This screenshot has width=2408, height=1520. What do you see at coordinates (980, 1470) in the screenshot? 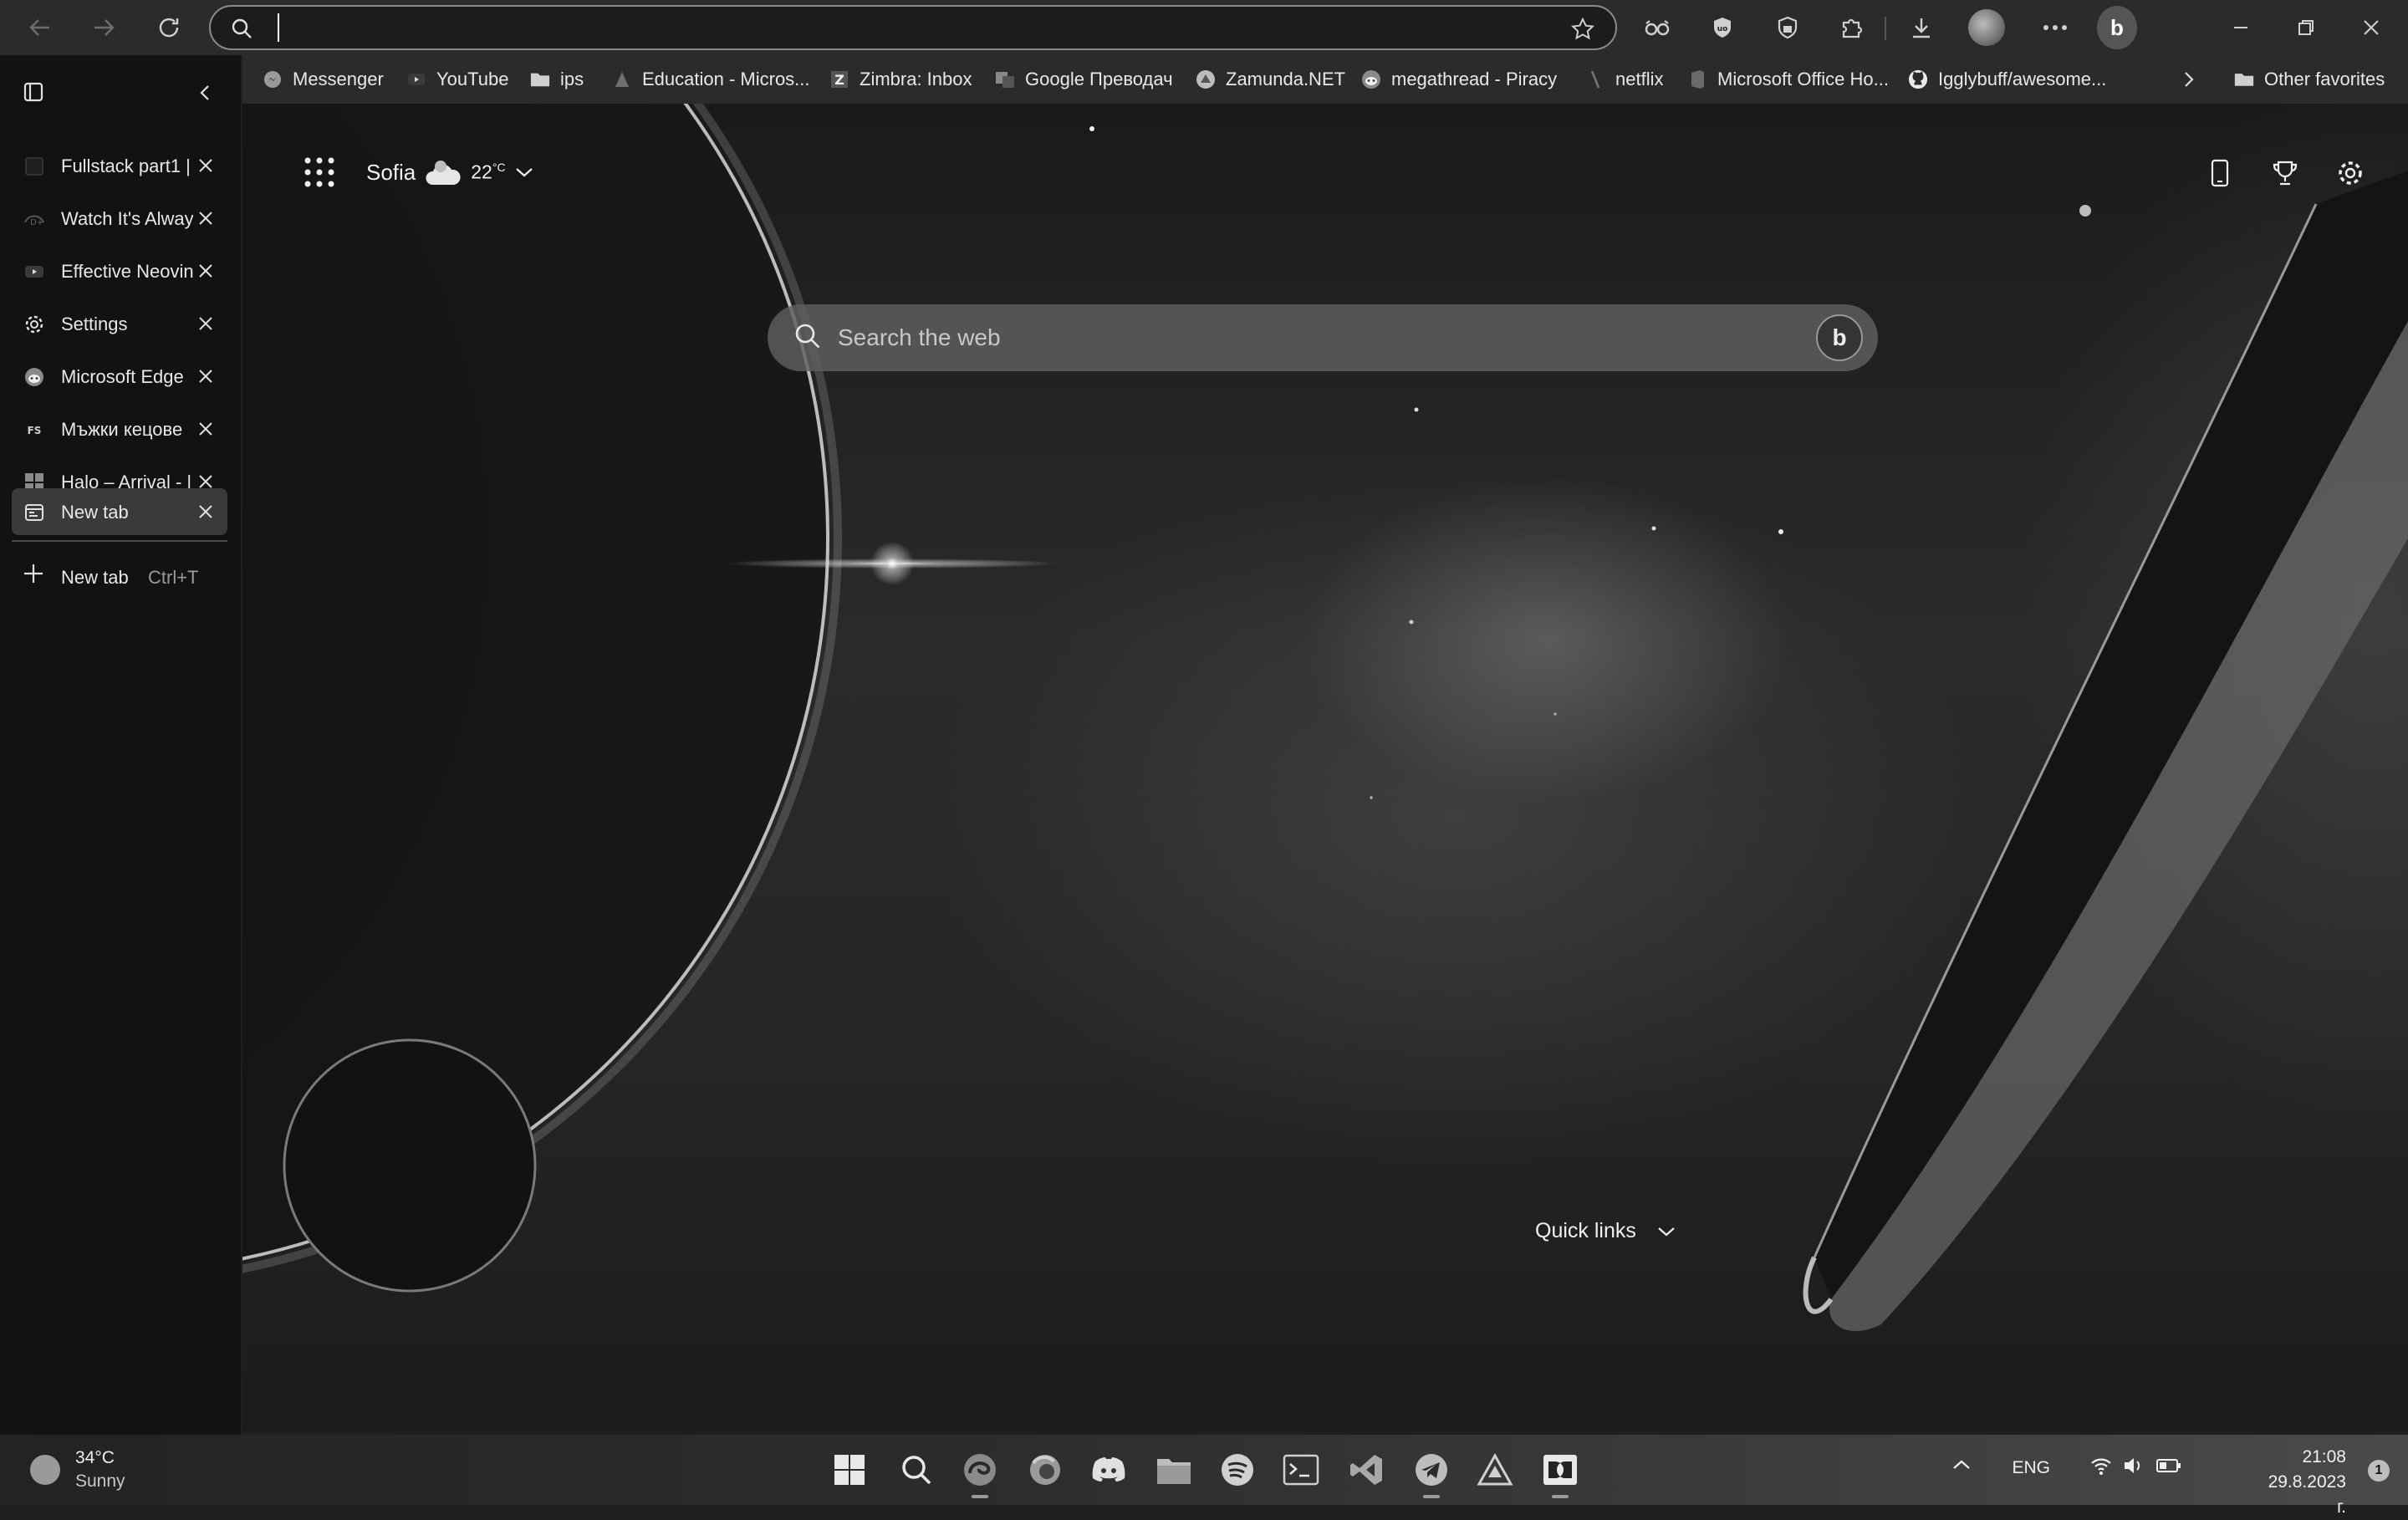
I see `edge-icon` at bounding box center [980, 1470].